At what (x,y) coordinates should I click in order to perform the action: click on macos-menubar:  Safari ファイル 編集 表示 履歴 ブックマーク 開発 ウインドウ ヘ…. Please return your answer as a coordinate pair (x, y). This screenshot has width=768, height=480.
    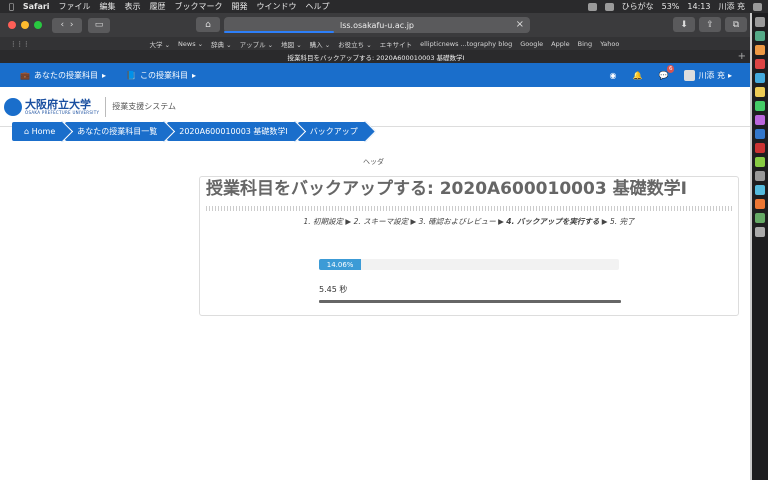
    Looking at the image, I should click on (384, 6).